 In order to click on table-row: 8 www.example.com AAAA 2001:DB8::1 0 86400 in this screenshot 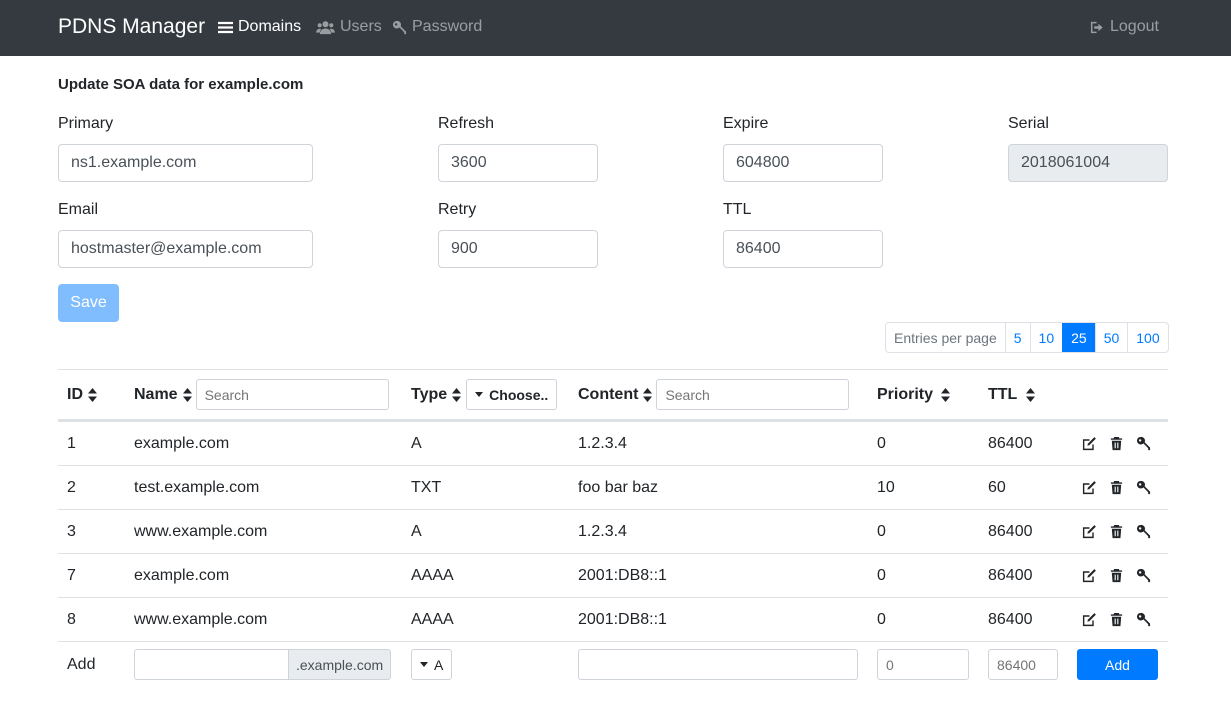, I will do `click(613, 619)`.